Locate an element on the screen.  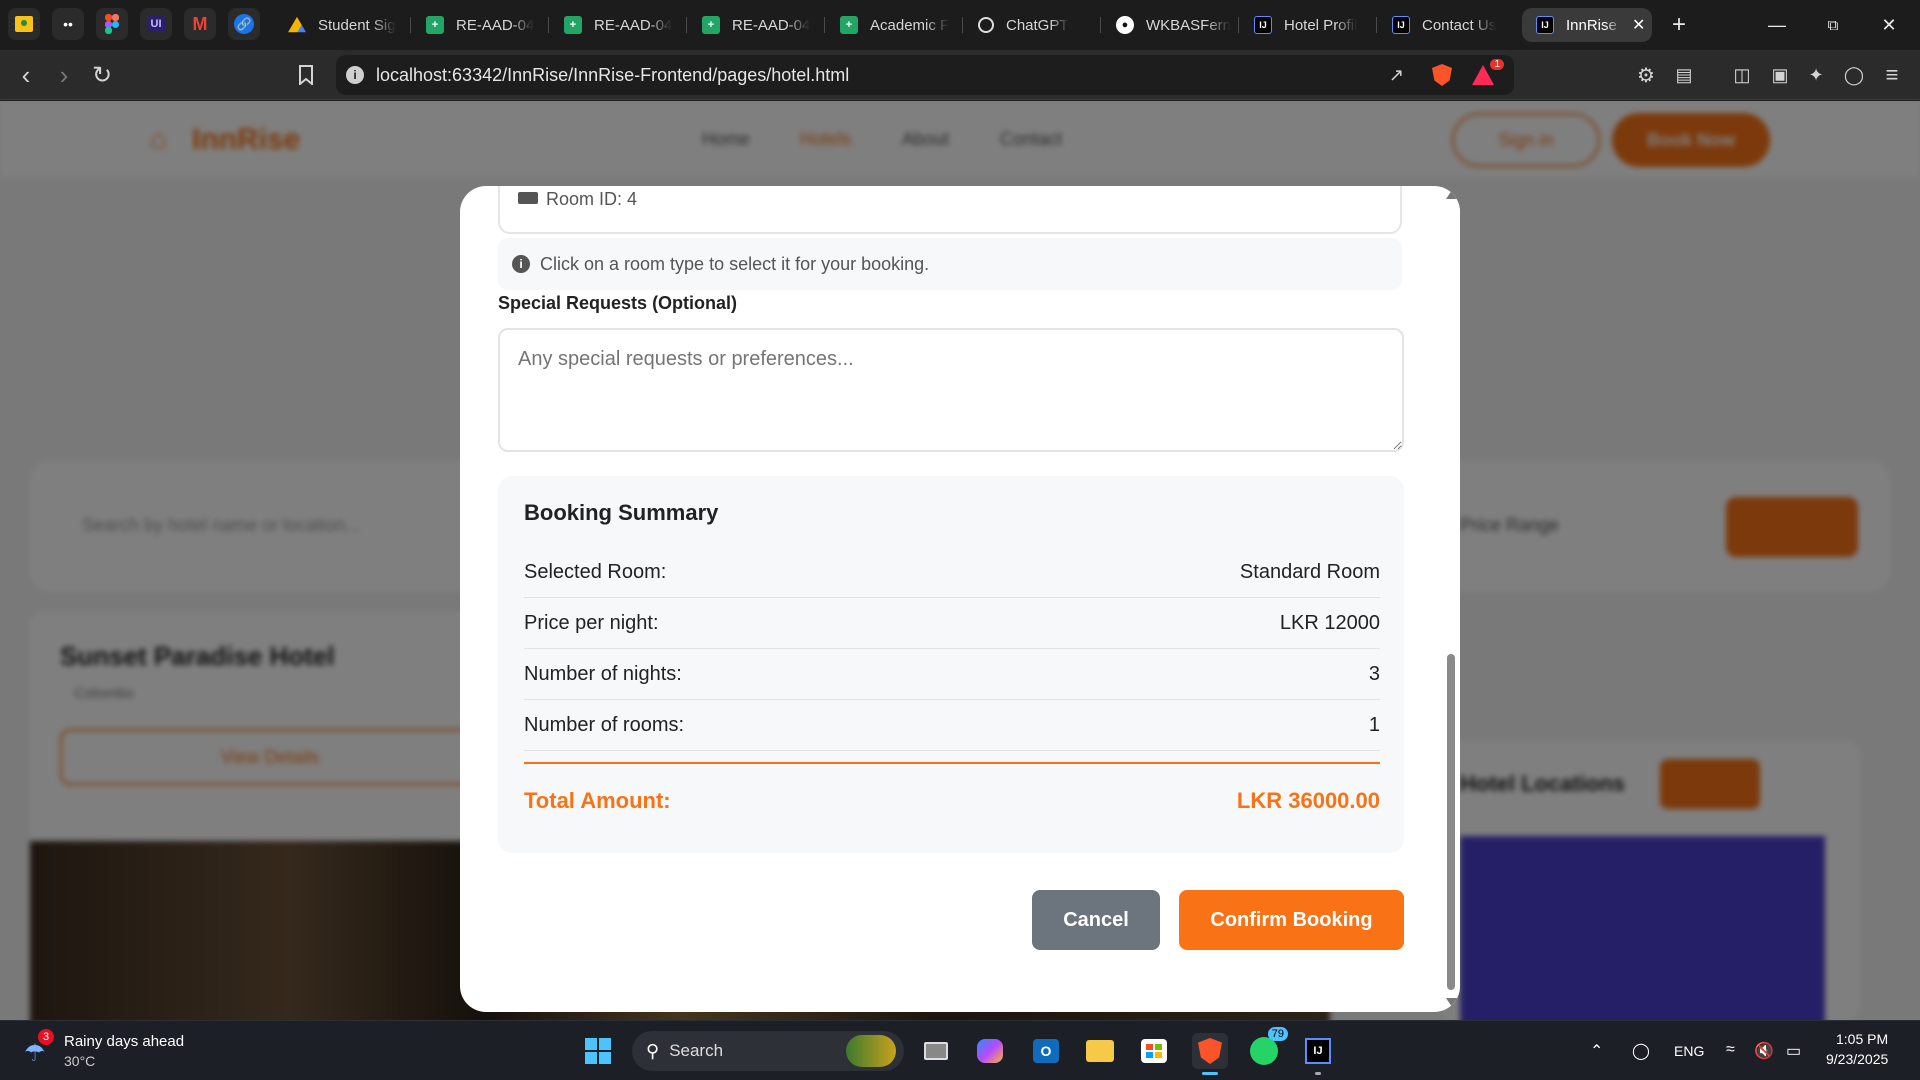
tab-title: WKBASFern is located at coordinates (1189, 25).